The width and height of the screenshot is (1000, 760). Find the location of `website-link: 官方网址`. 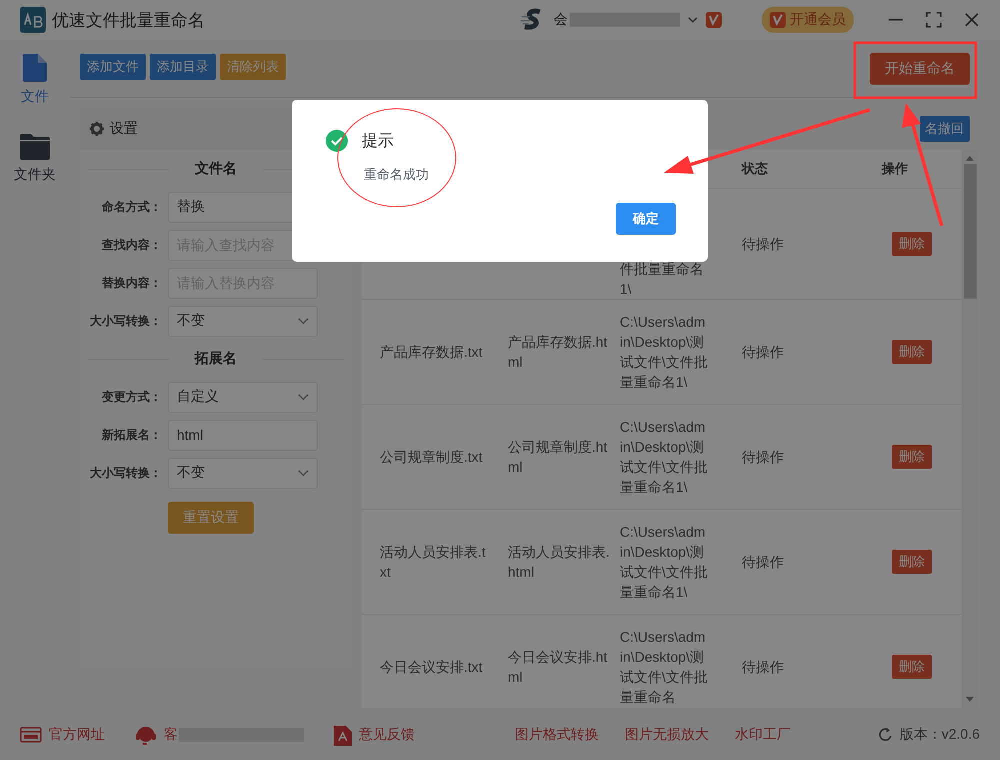

website-link: 官方网址 is located at coordinates (77, 735).